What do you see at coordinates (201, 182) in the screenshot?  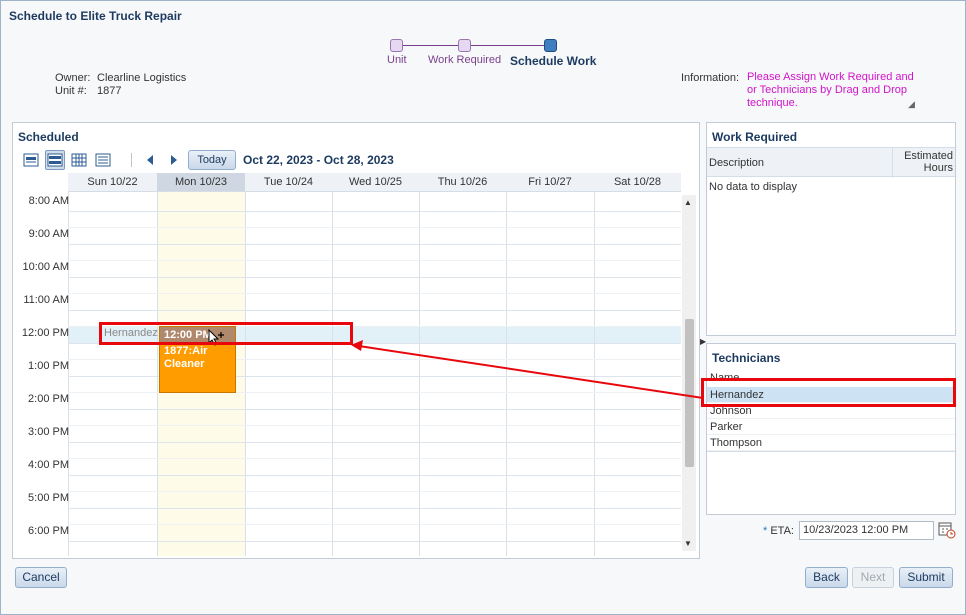 I see `day-header-today: Mon 10/23` at bounding box center [201, 182].